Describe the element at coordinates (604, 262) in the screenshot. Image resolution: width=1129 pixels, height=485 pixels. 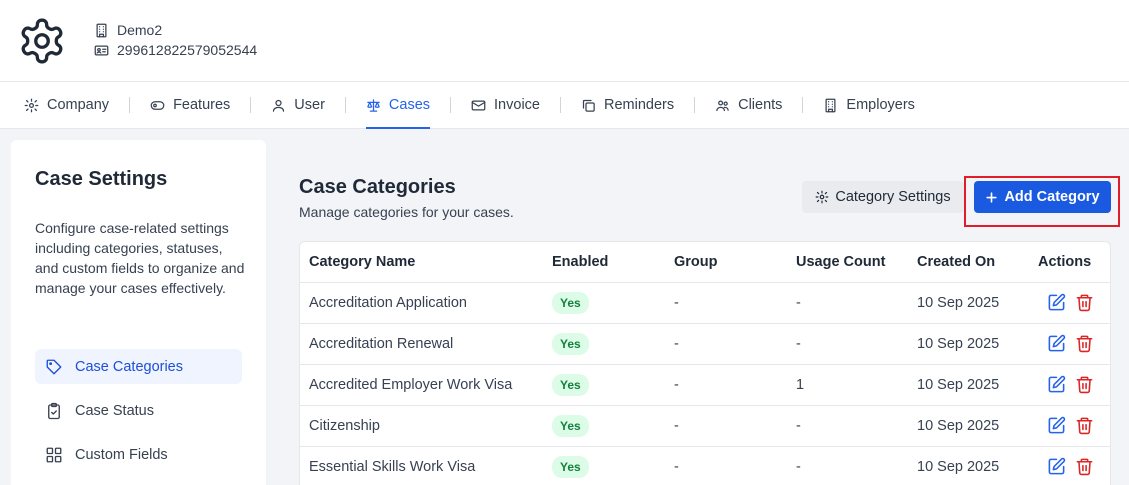
I see `column-header: Enabled` at that location.